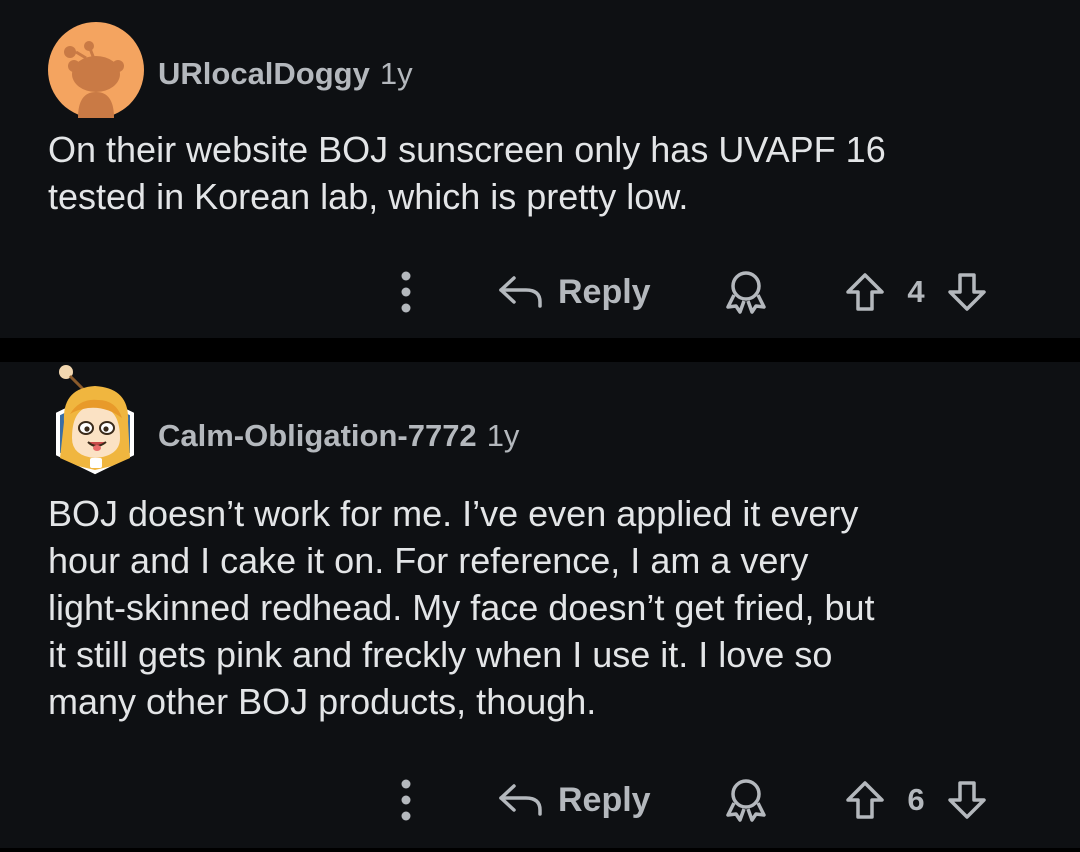 The image size is (1080, 852). Describe the element at coordinates (700, 800) in the screenshot. I see `comment-actions: Reply 6` at that location.